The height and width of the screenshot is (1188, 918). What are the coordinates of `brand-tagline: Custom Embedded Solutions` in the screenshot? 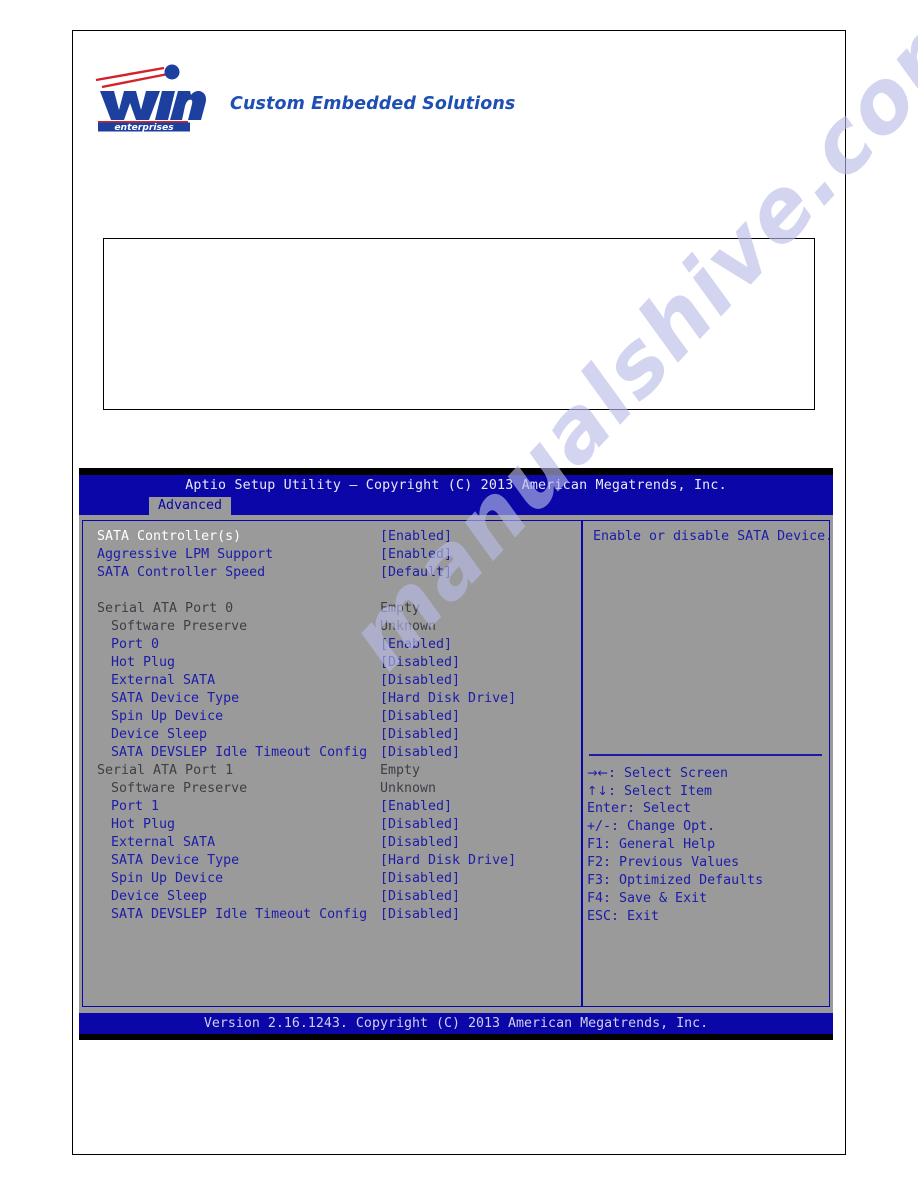 It's located at (373, 104).